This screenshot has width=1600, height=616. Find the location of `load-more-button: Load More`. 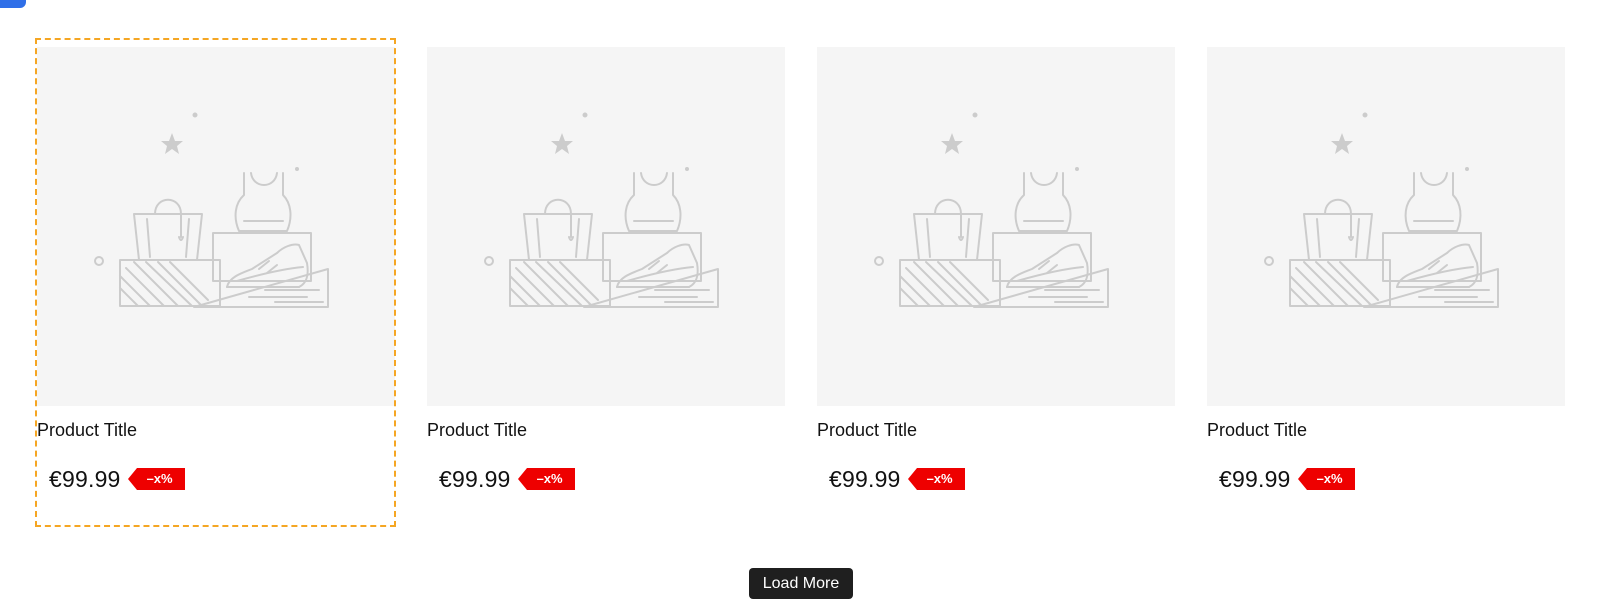

load-more-button: Load More is located at coordinates (801, 583).